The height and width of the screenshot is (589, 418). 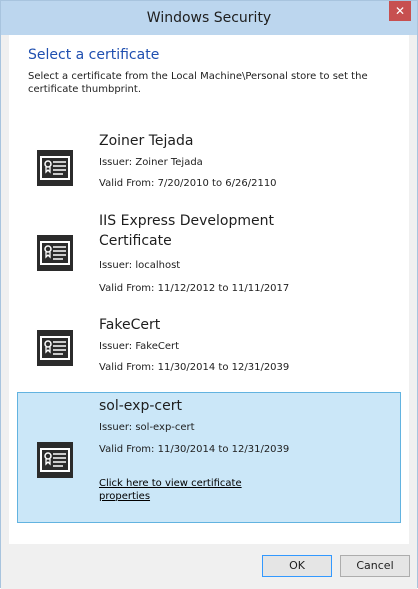 I want to click on close-button: ✕, so click(x=400, y=11).